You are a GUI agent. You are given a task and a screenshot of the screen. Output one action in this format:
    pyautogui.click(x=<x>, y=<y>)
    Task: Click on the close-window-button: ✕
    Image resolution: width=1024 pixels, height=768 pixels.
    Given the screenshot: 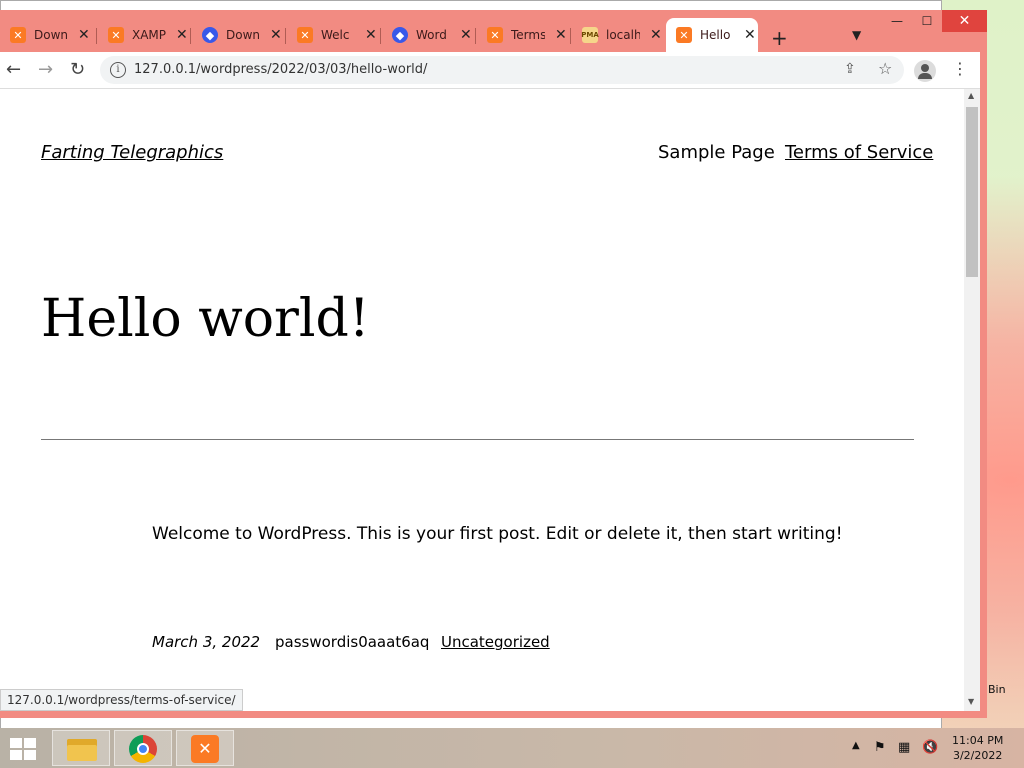 What is the action you would take?
    pyautogui.click(x=964, y=21)
    